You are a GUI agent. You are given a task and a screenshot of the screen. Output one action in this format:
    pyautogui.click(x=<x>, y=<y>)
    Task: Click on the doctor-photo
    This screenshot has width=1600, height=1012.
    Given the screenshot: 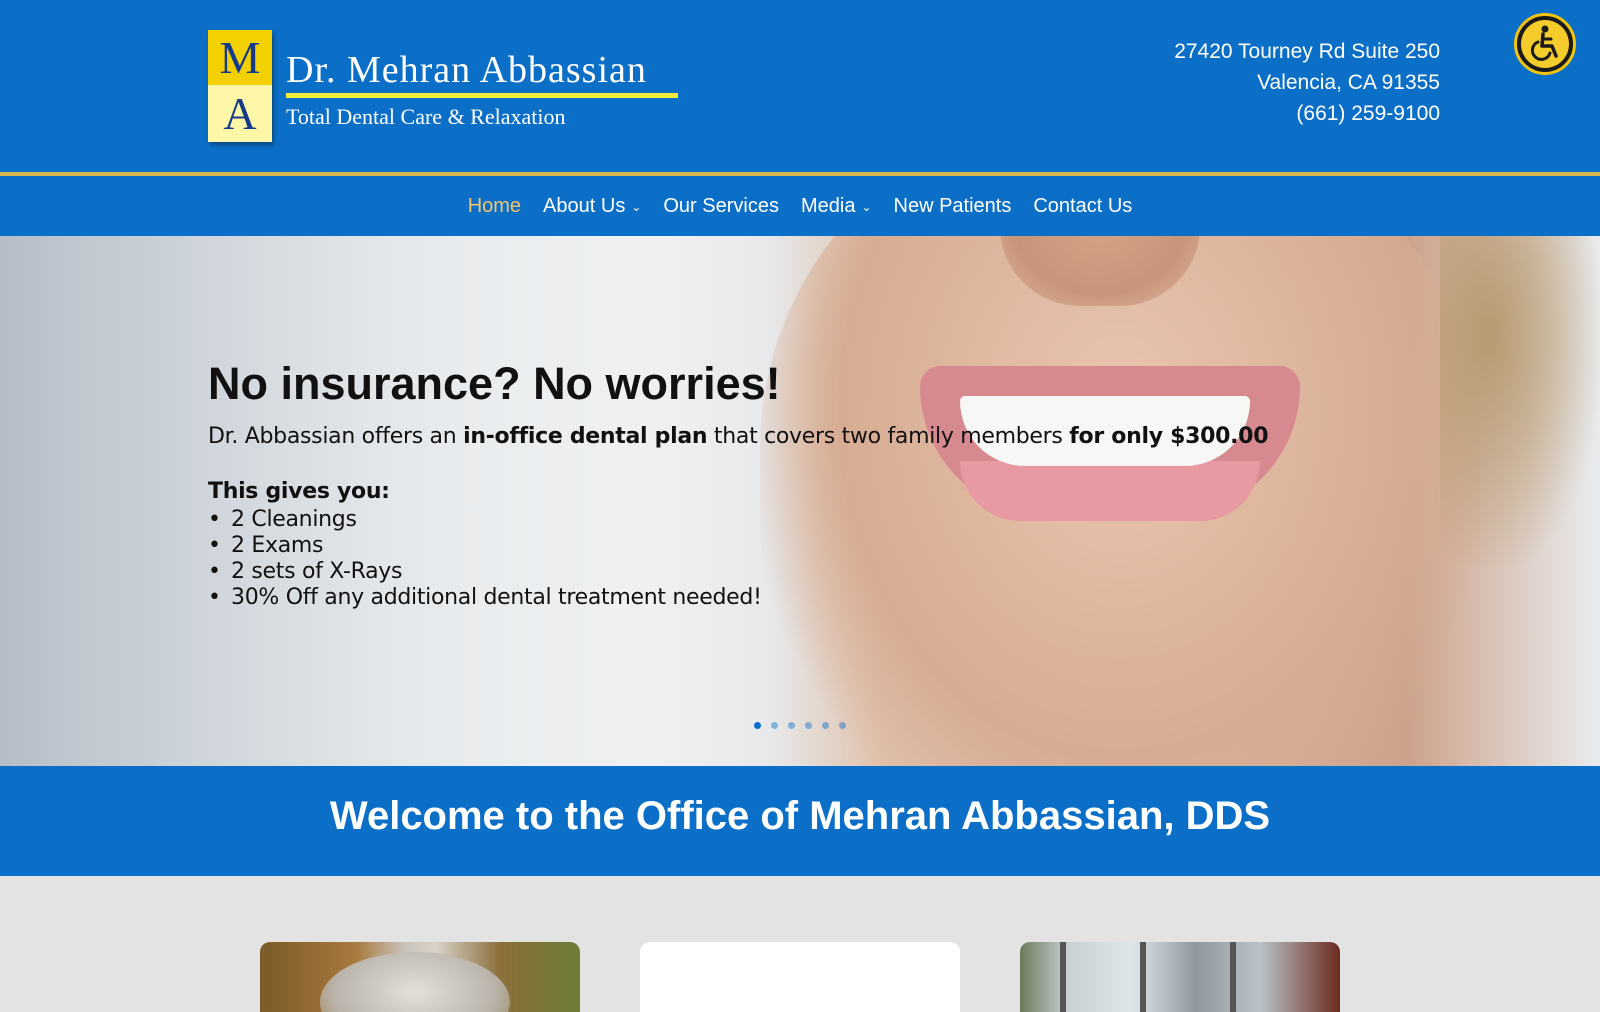 What is the action you would take?
    pyautogui.click(x=415, y=982)
    